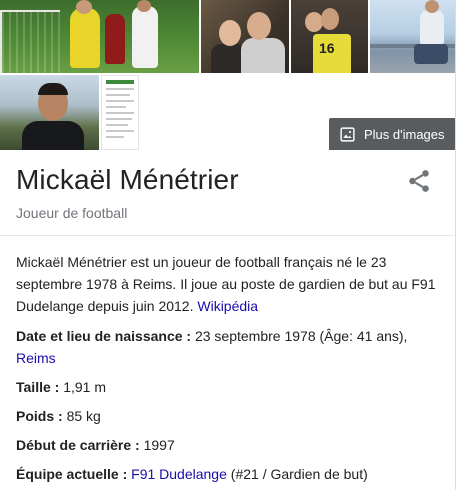  What do you see at coordinates (159, 445) in the screenshot?
I see `fact-value: 1997` at bounding box center [159, 445].